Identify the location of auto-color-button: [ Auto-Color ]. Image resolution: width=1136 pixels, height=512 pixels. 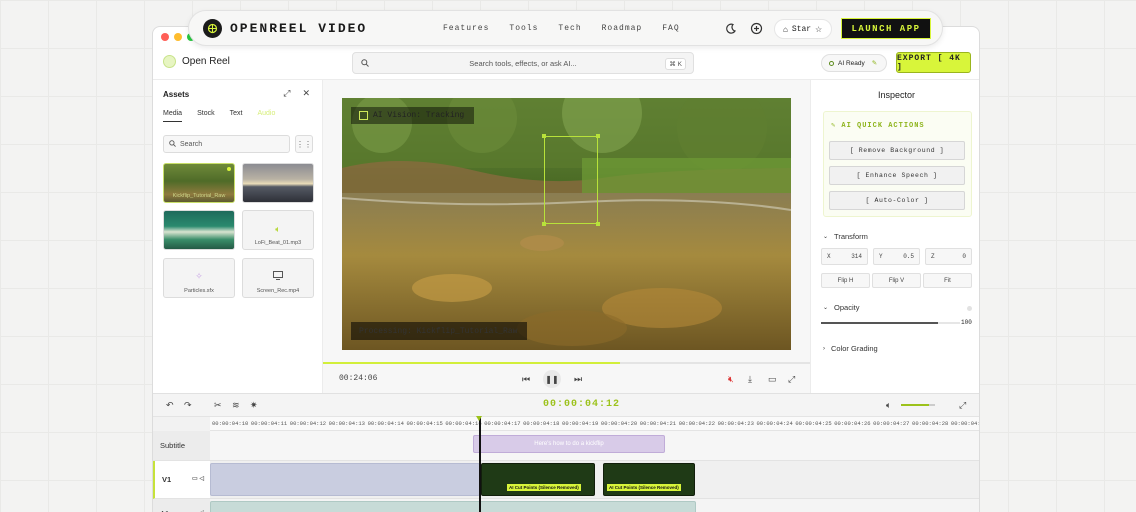
(897, 200).